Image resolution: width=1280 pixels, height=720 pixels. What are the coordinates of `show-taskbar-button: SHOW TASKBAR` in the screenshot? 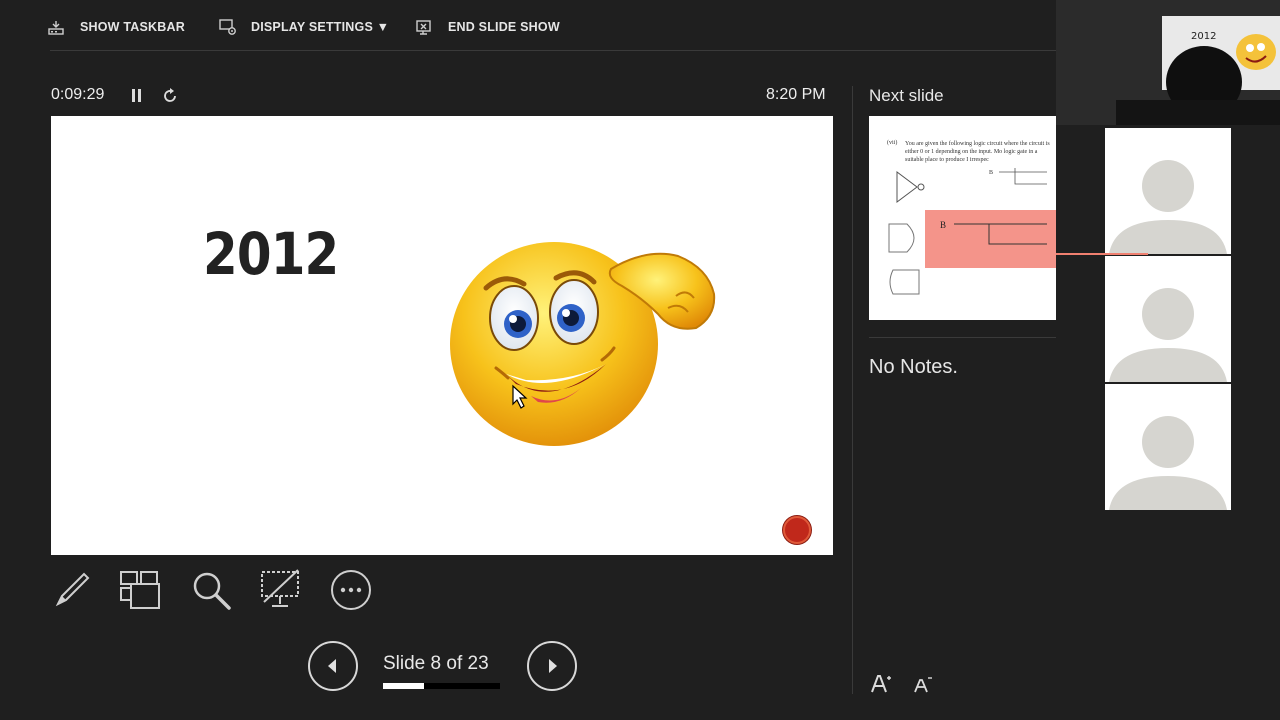 It's located at (116, 27).